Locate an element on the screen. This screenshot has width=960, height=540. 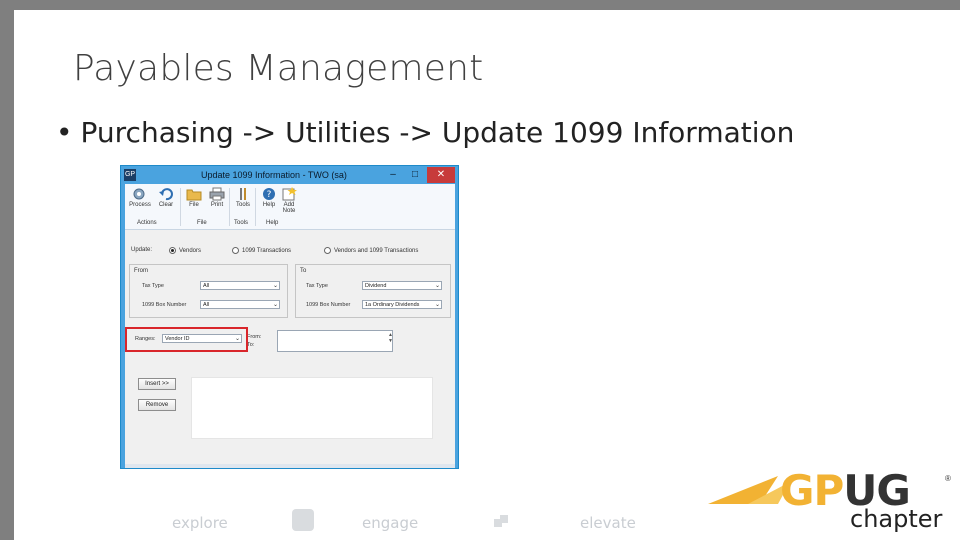
note-icon is located at coordinates (289, 194).